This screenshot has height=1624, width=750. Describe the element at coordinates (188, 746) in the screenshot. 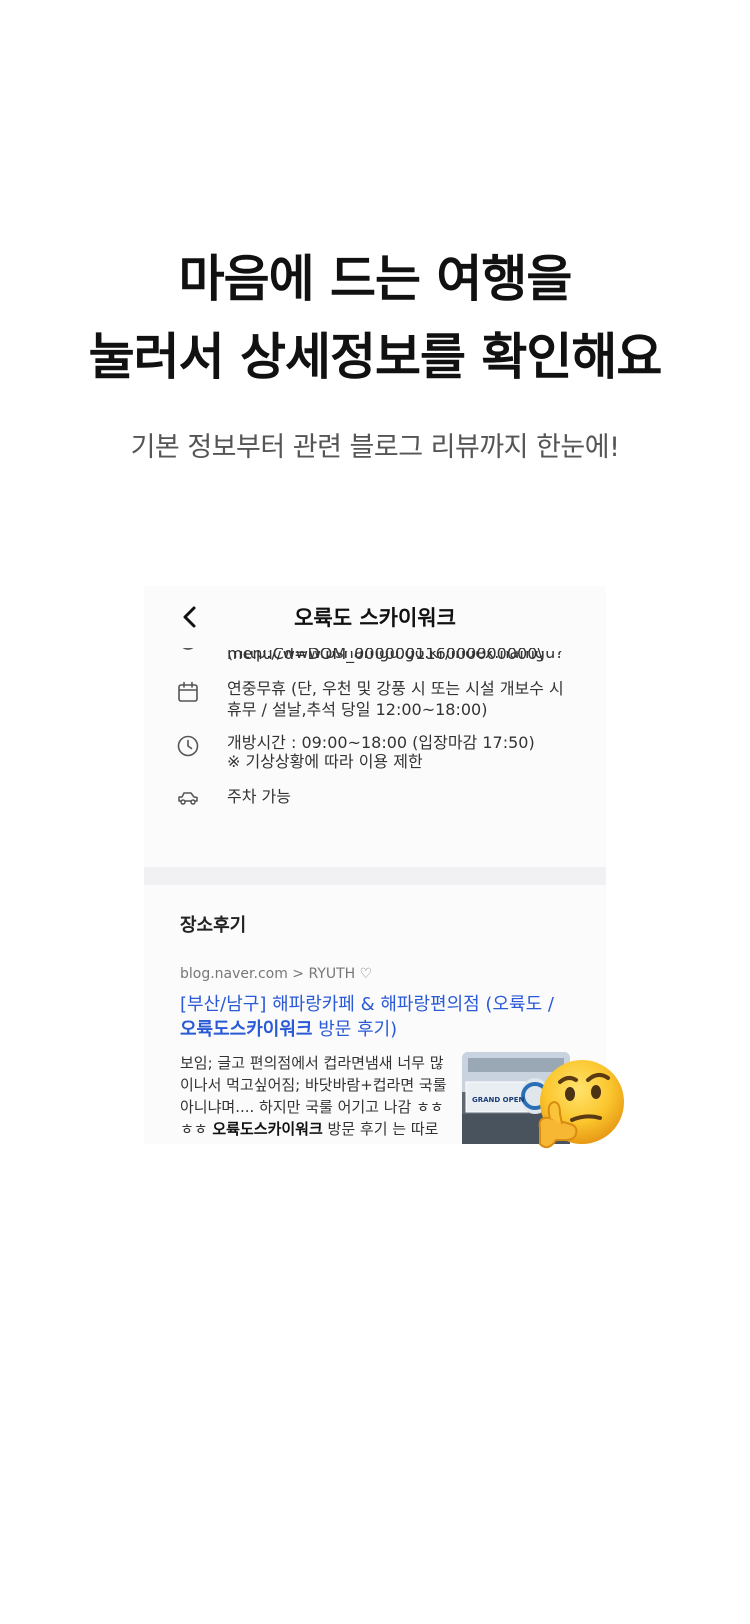

I see `clock-icon` at that location.